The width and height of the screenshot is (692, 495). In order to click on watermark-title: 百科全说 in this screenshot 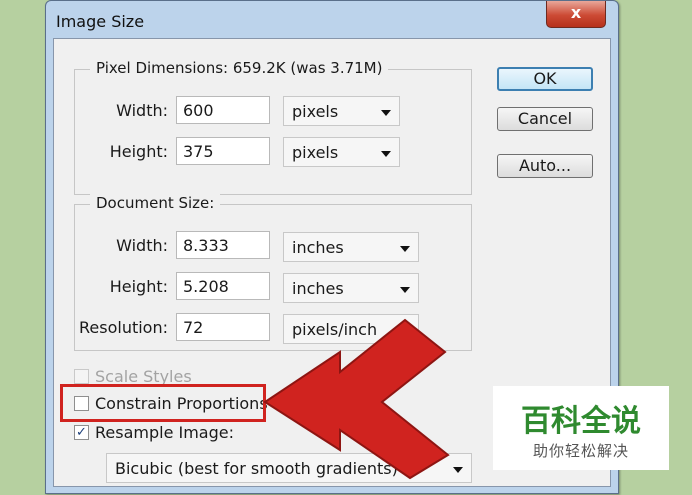, I will do `click(581, 421)`.